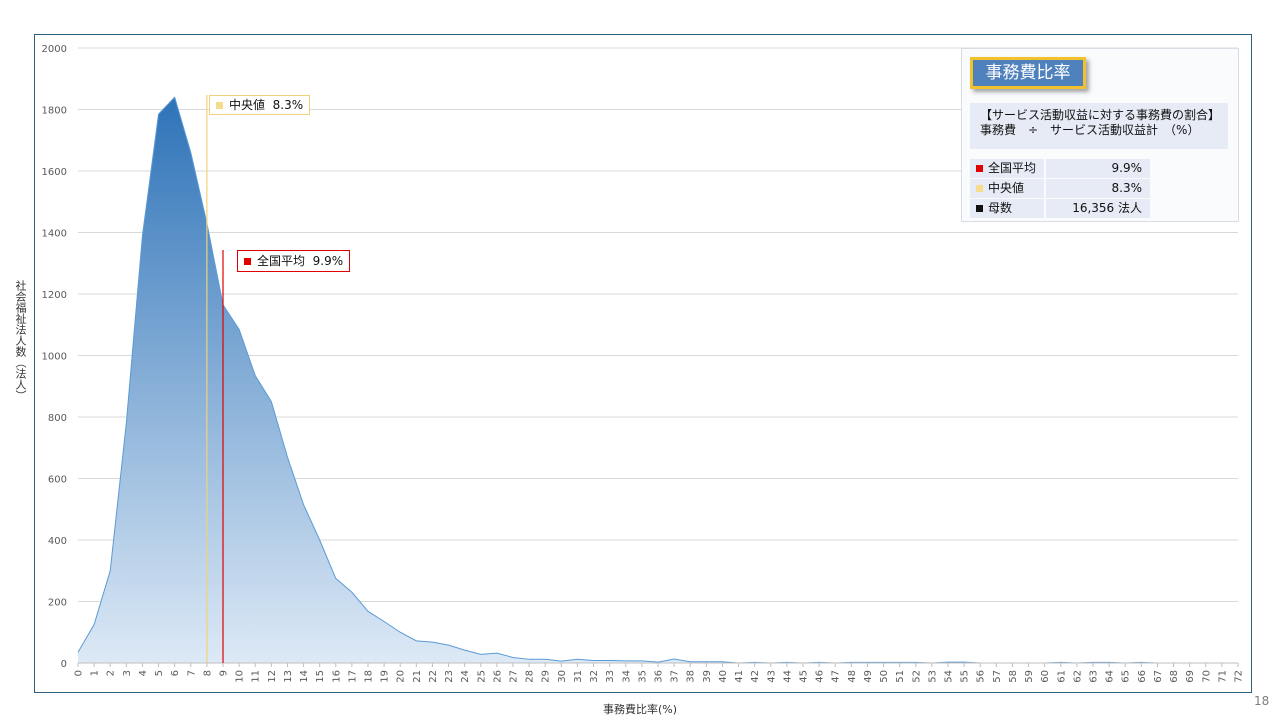 This screenshot has width=1280, height=720. Describe the element at coordinates (497, 676) in the screenshot. I see `x-tick-label: 26` at that location.